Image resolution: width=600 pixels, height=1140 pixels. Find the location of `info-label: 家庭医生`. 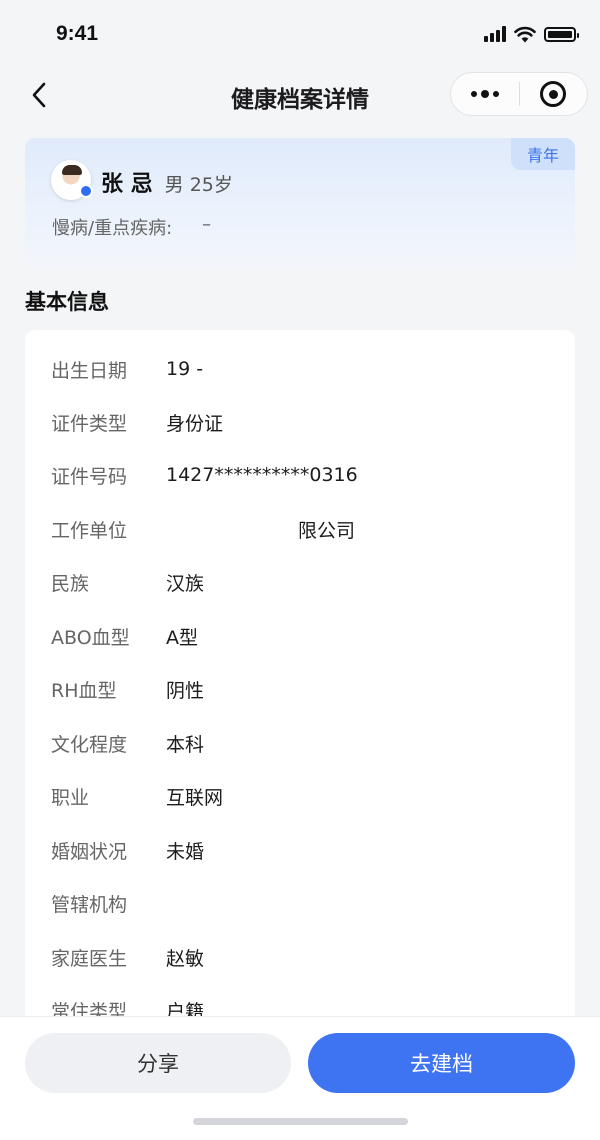

info-label: 家庭医生 is located at coordinates (89, 958).